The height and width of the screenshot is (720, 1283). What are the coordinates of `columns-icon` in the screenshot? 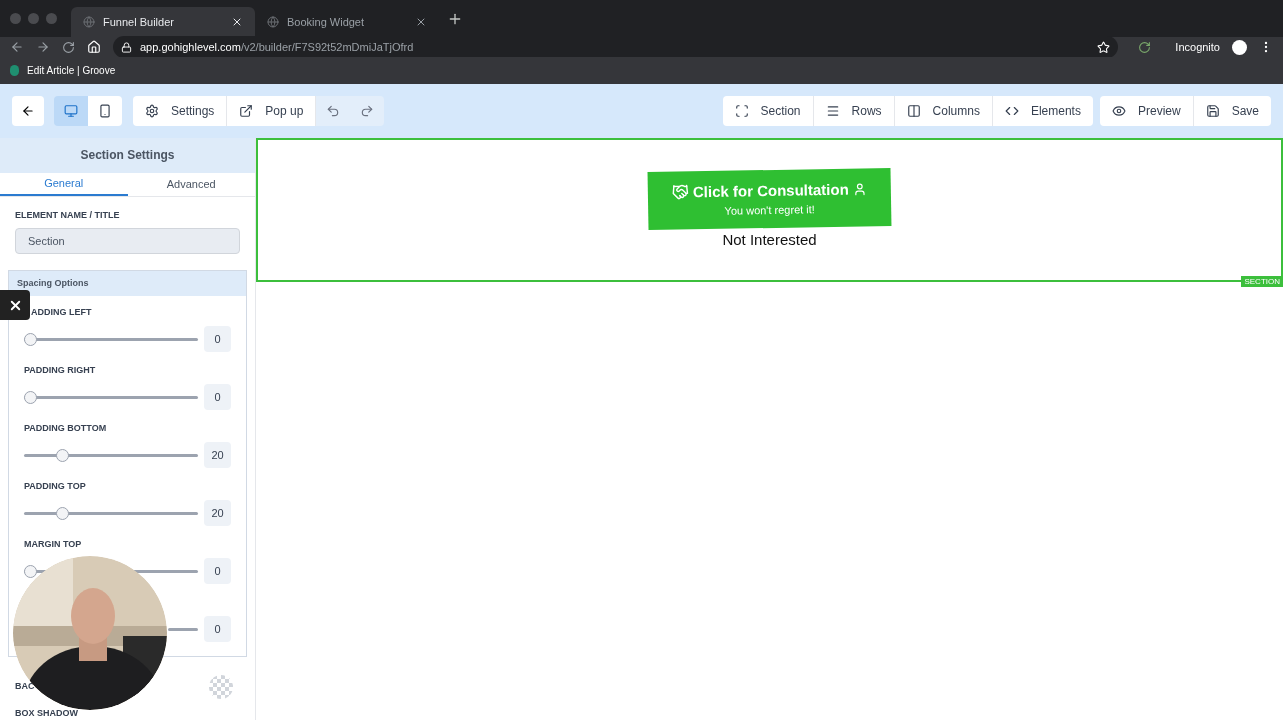 It's located at (913, 111).